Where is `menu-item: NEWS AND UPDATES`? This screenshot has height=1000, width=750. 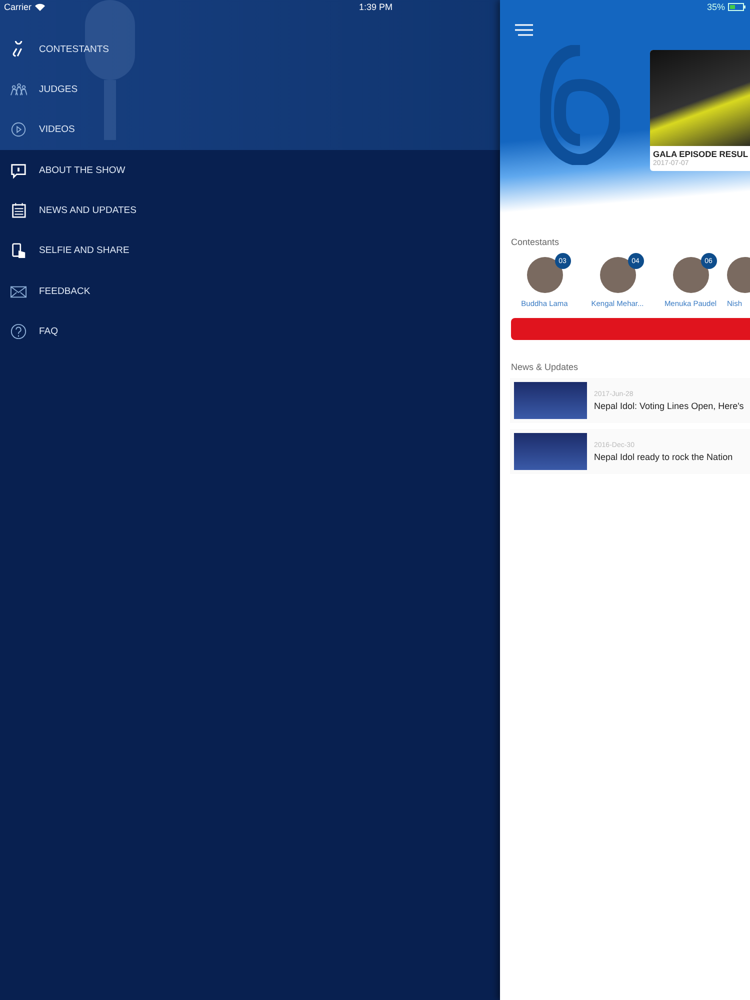 menu-item: NEWS AND UPDATES is located at coordinates (250, 210).